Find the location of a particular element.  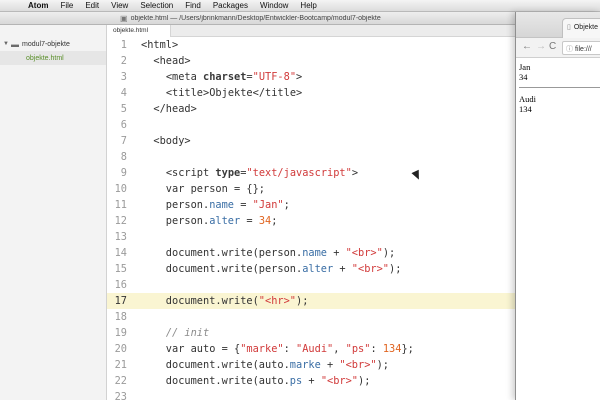

line-number: 12 is located at coordinates (120, 221).